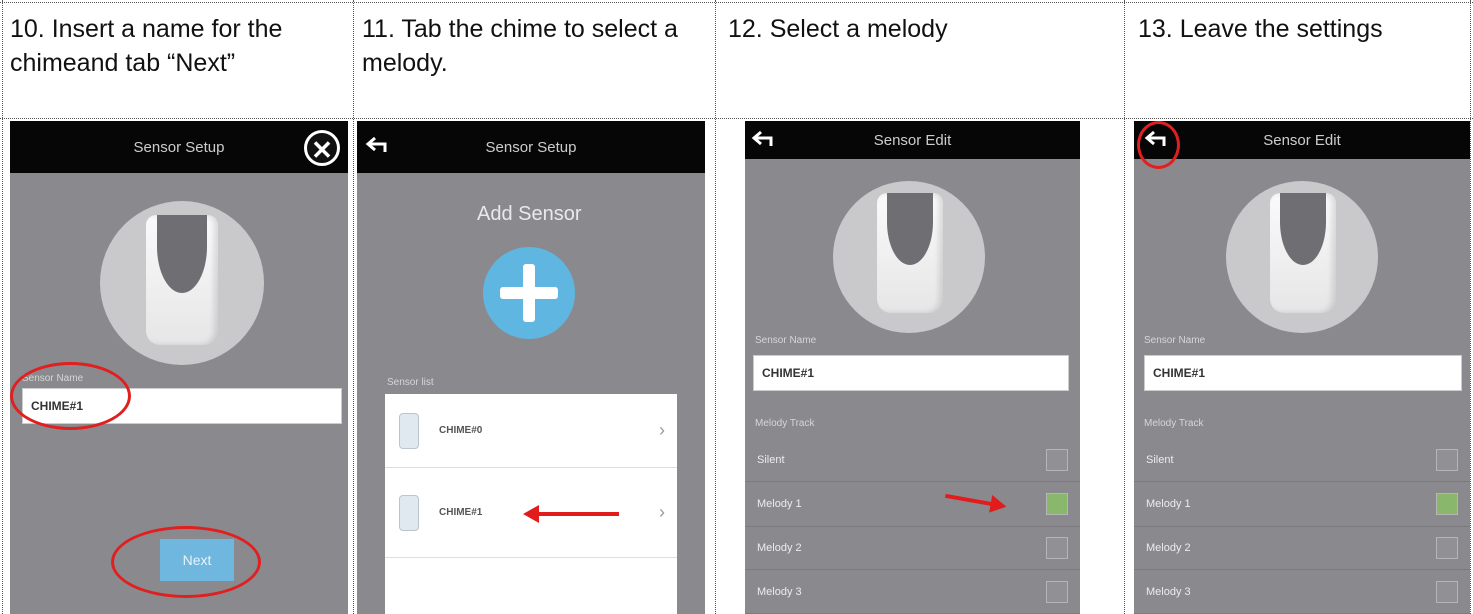 The height and width of the screenshot is (614, 1473). I want to click on add-sensor-label: Add Sensor, so click(529, 214).